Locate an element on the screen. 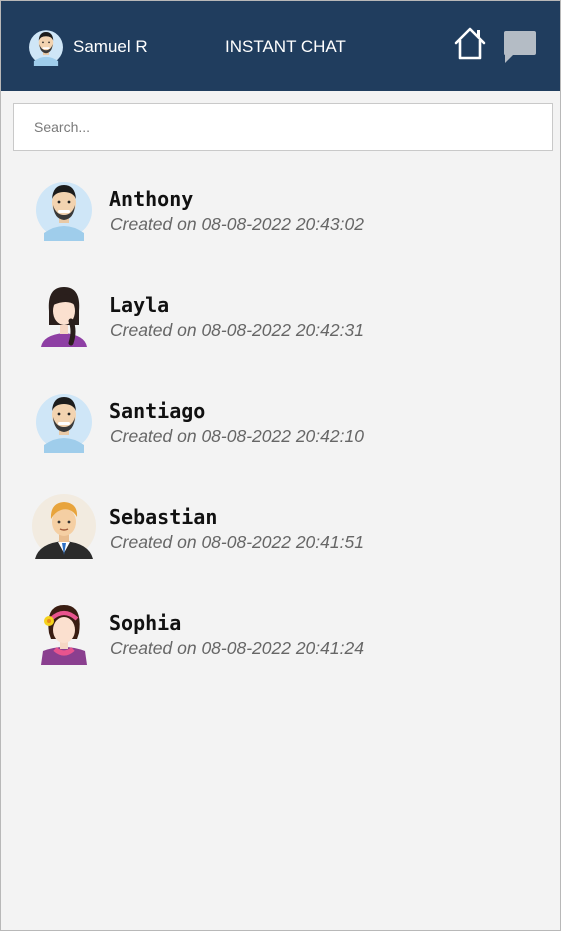 The image size is (561, 931). app-title: INSTANT CHAT is located at coordinates (285, 46).